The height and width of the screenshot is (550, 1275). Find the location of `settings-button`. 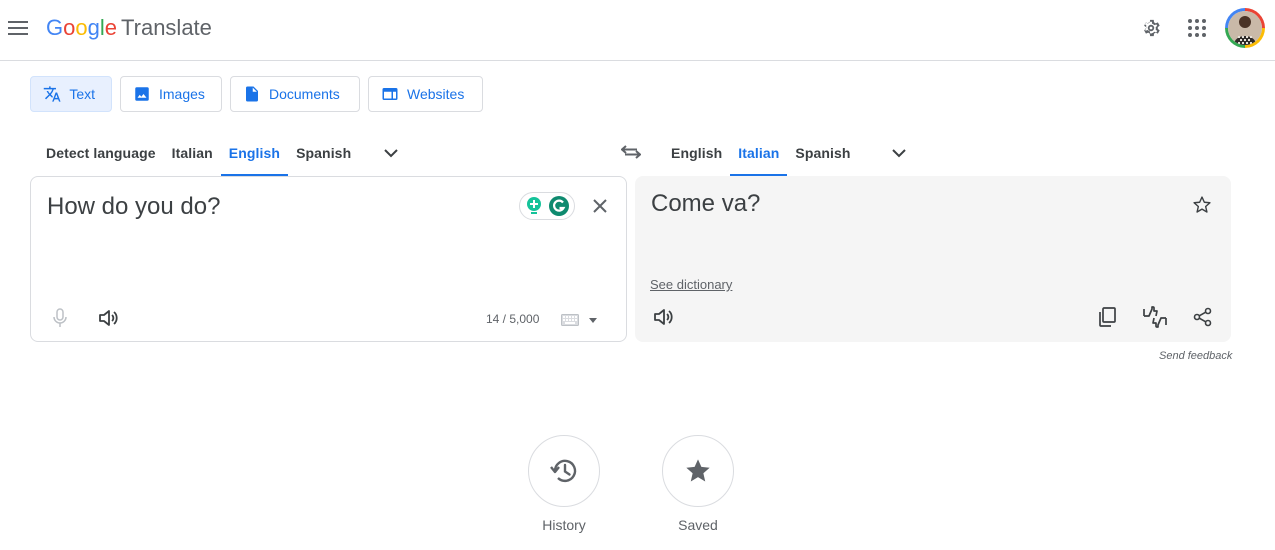

settings-button is located at coordinates (1151, 28).